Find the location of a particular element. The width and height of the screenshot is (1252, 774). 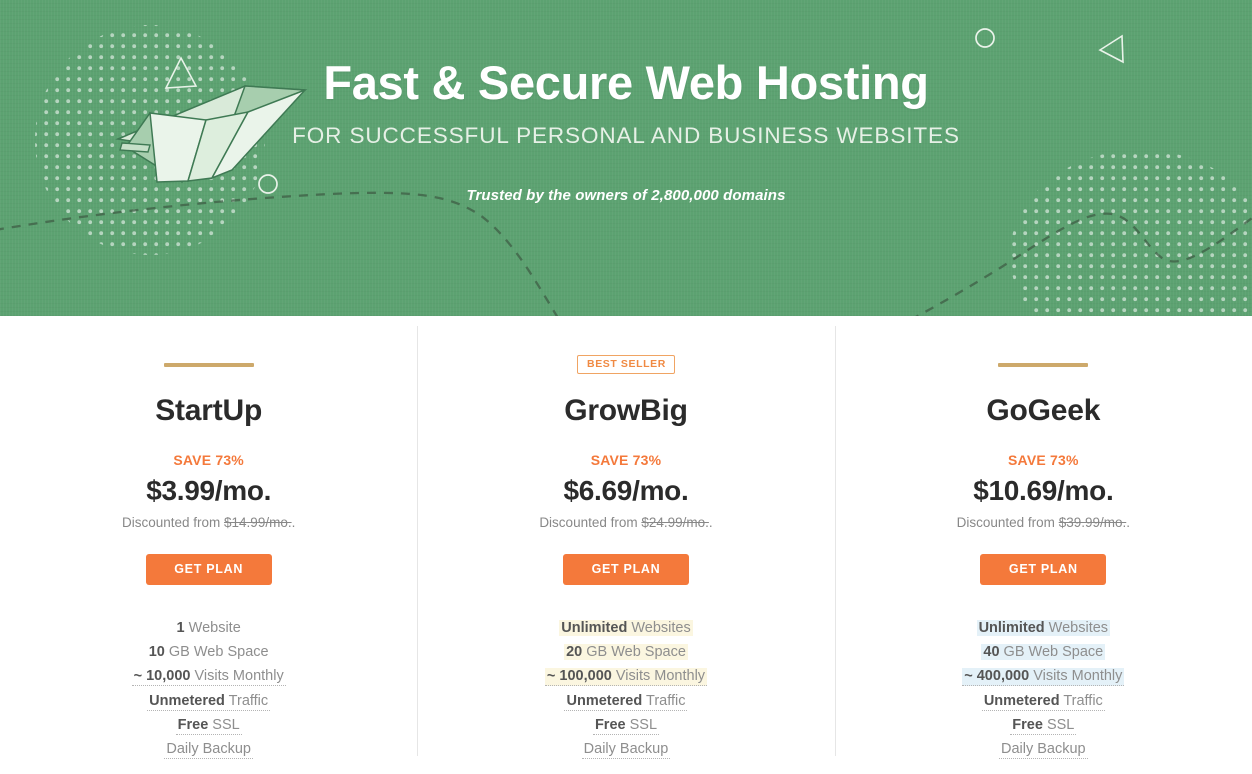

feature-value: 40 is located at coordinates (991, 652).